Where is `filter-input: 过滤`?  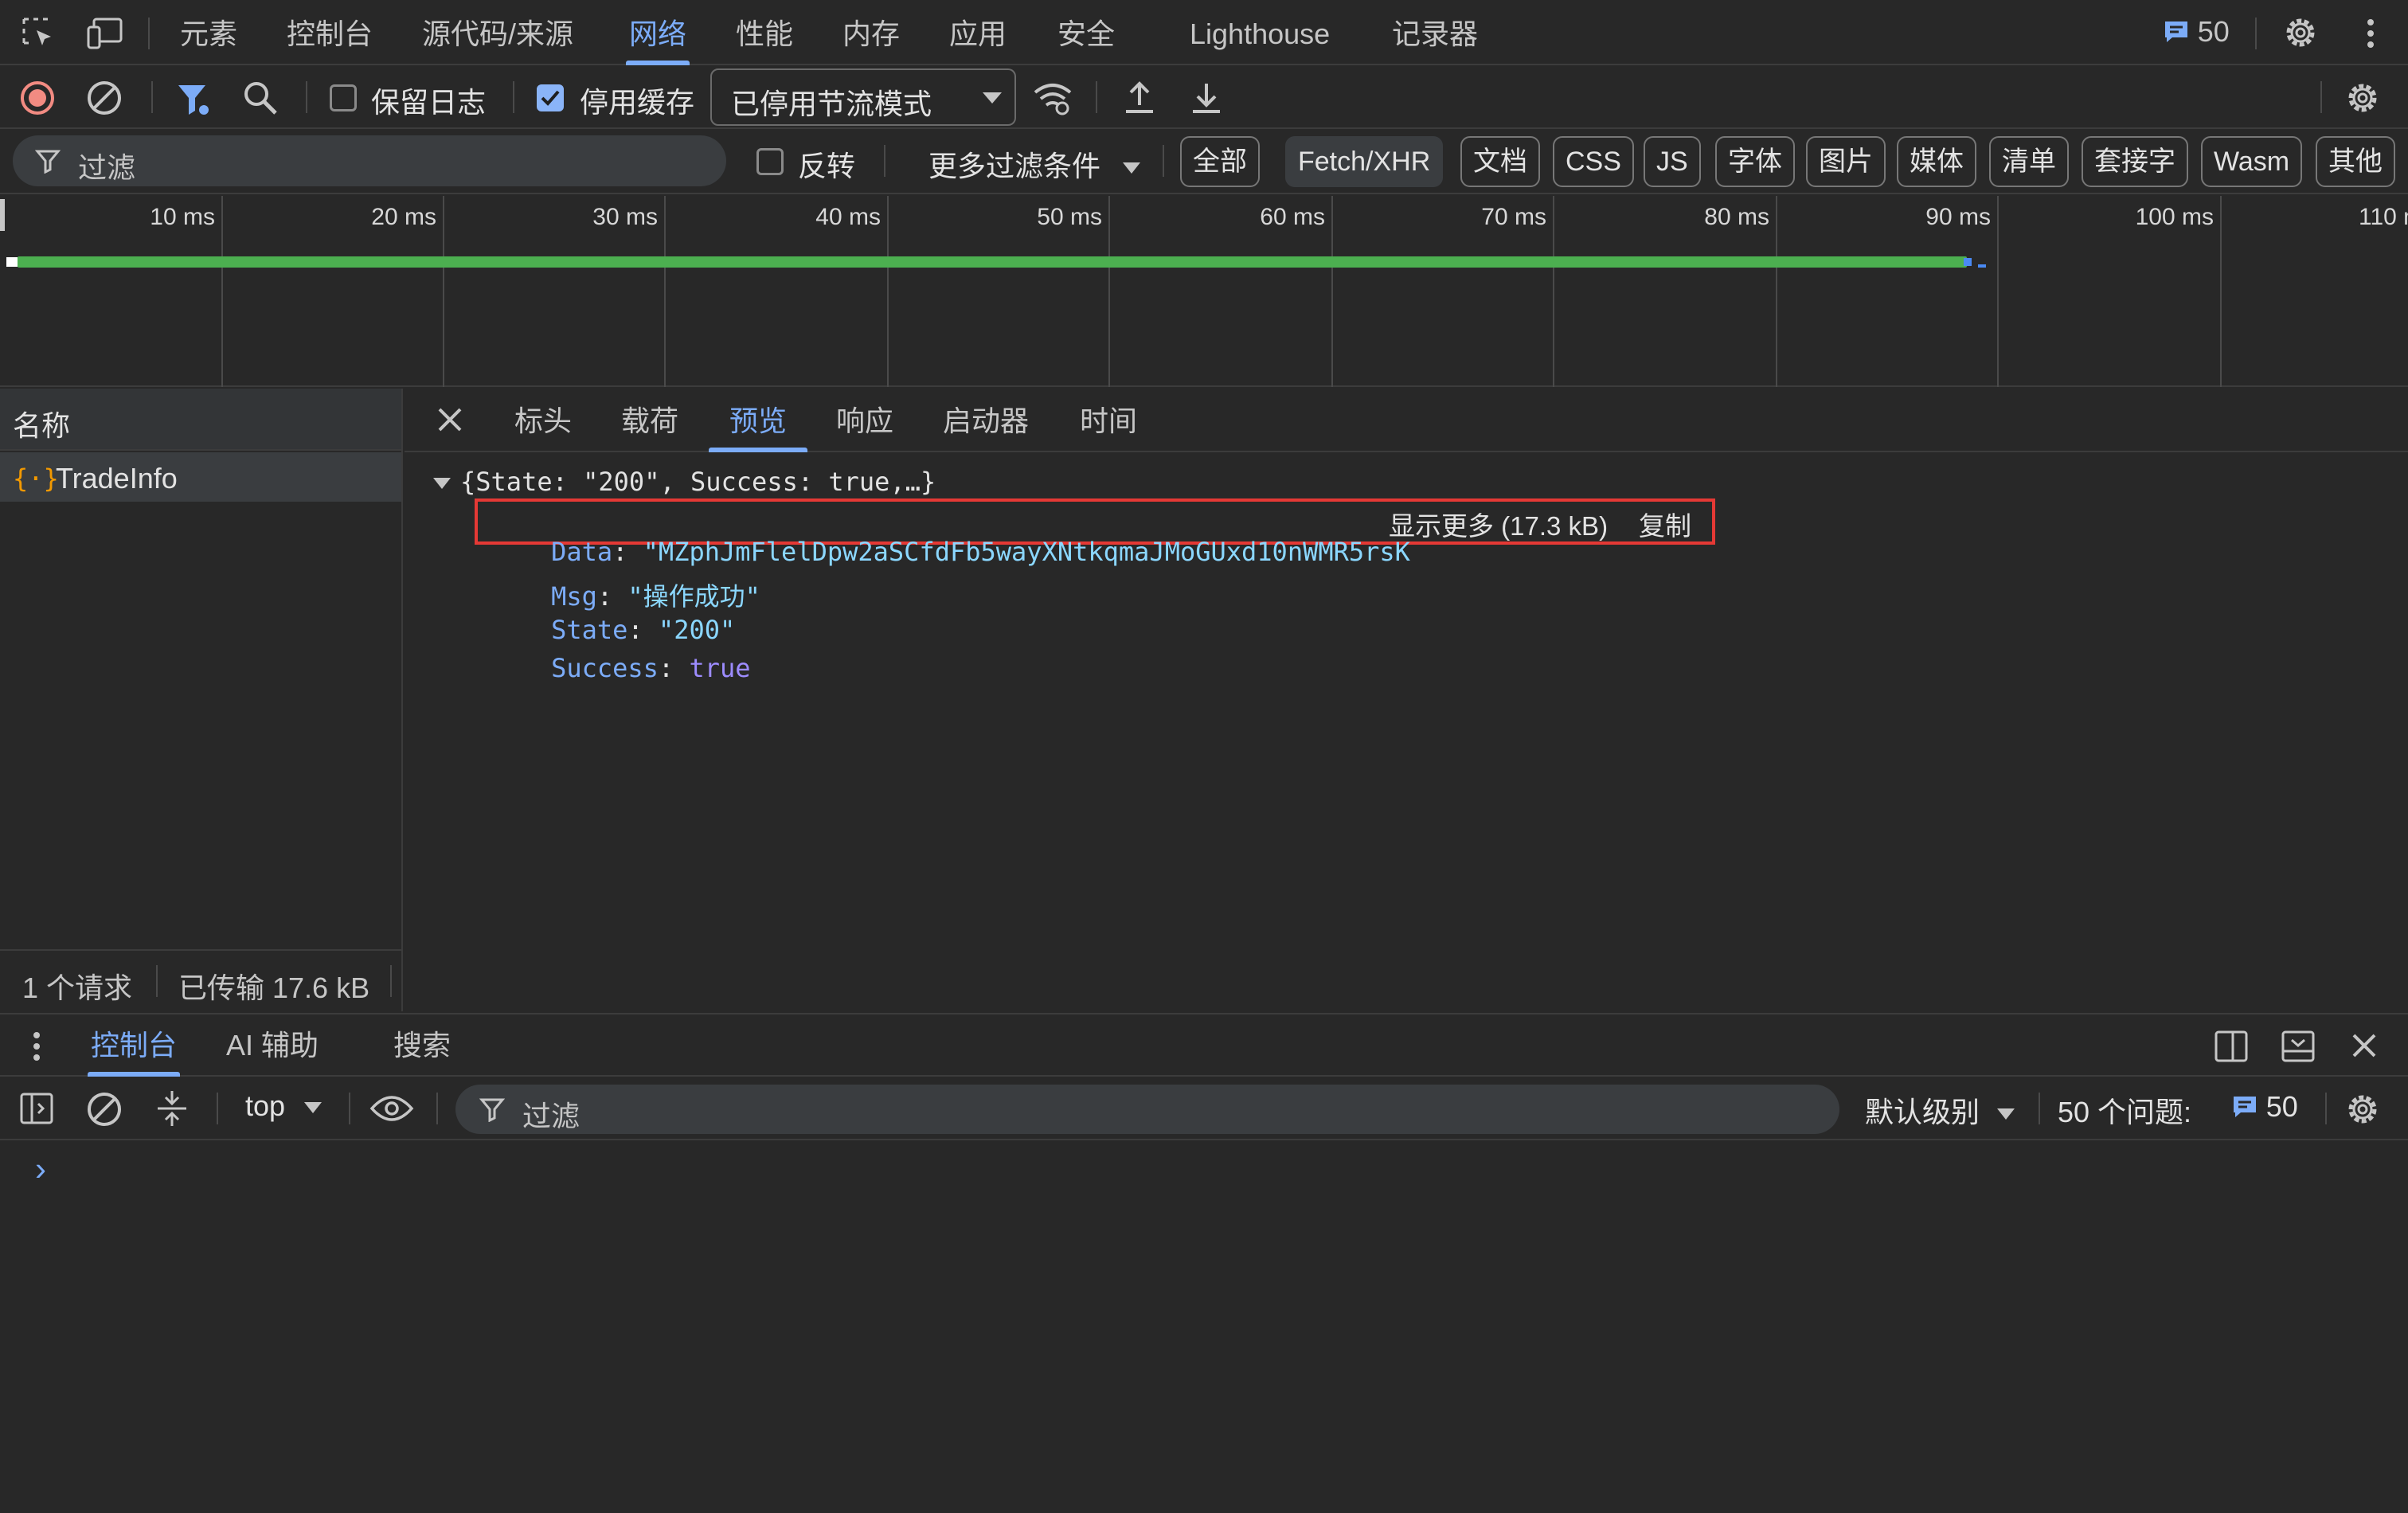
filter-input: 过滤 is located at coordinates (369, 160).